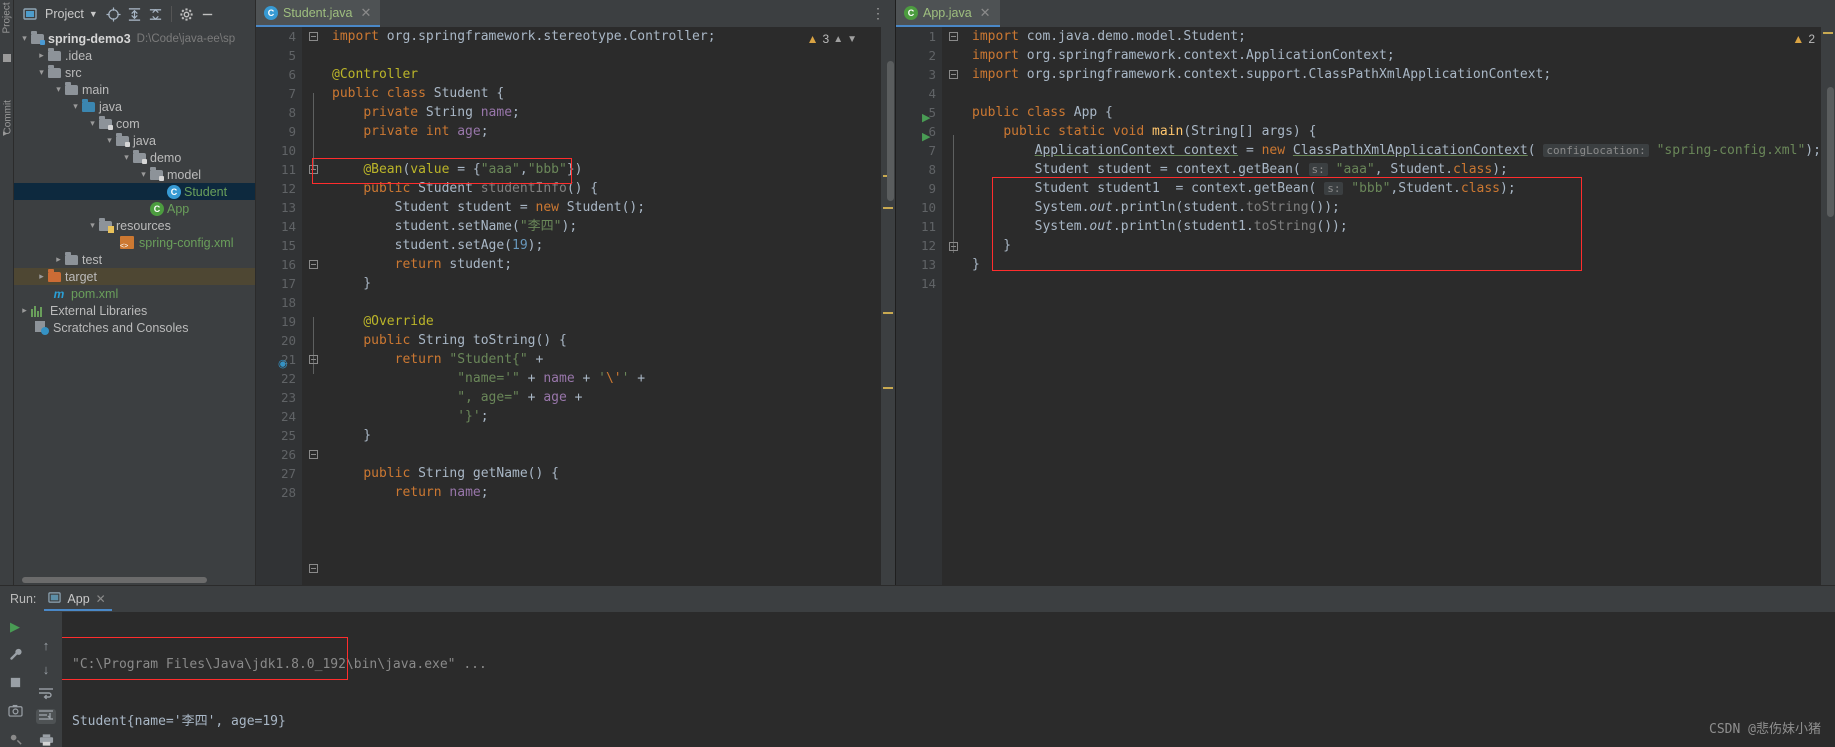 This screenshot has width=1835, height=747. What do you see at coordinates (606, 416) in the screenshot?
I see `code-line: '}';` at bounding box center [606, 416].